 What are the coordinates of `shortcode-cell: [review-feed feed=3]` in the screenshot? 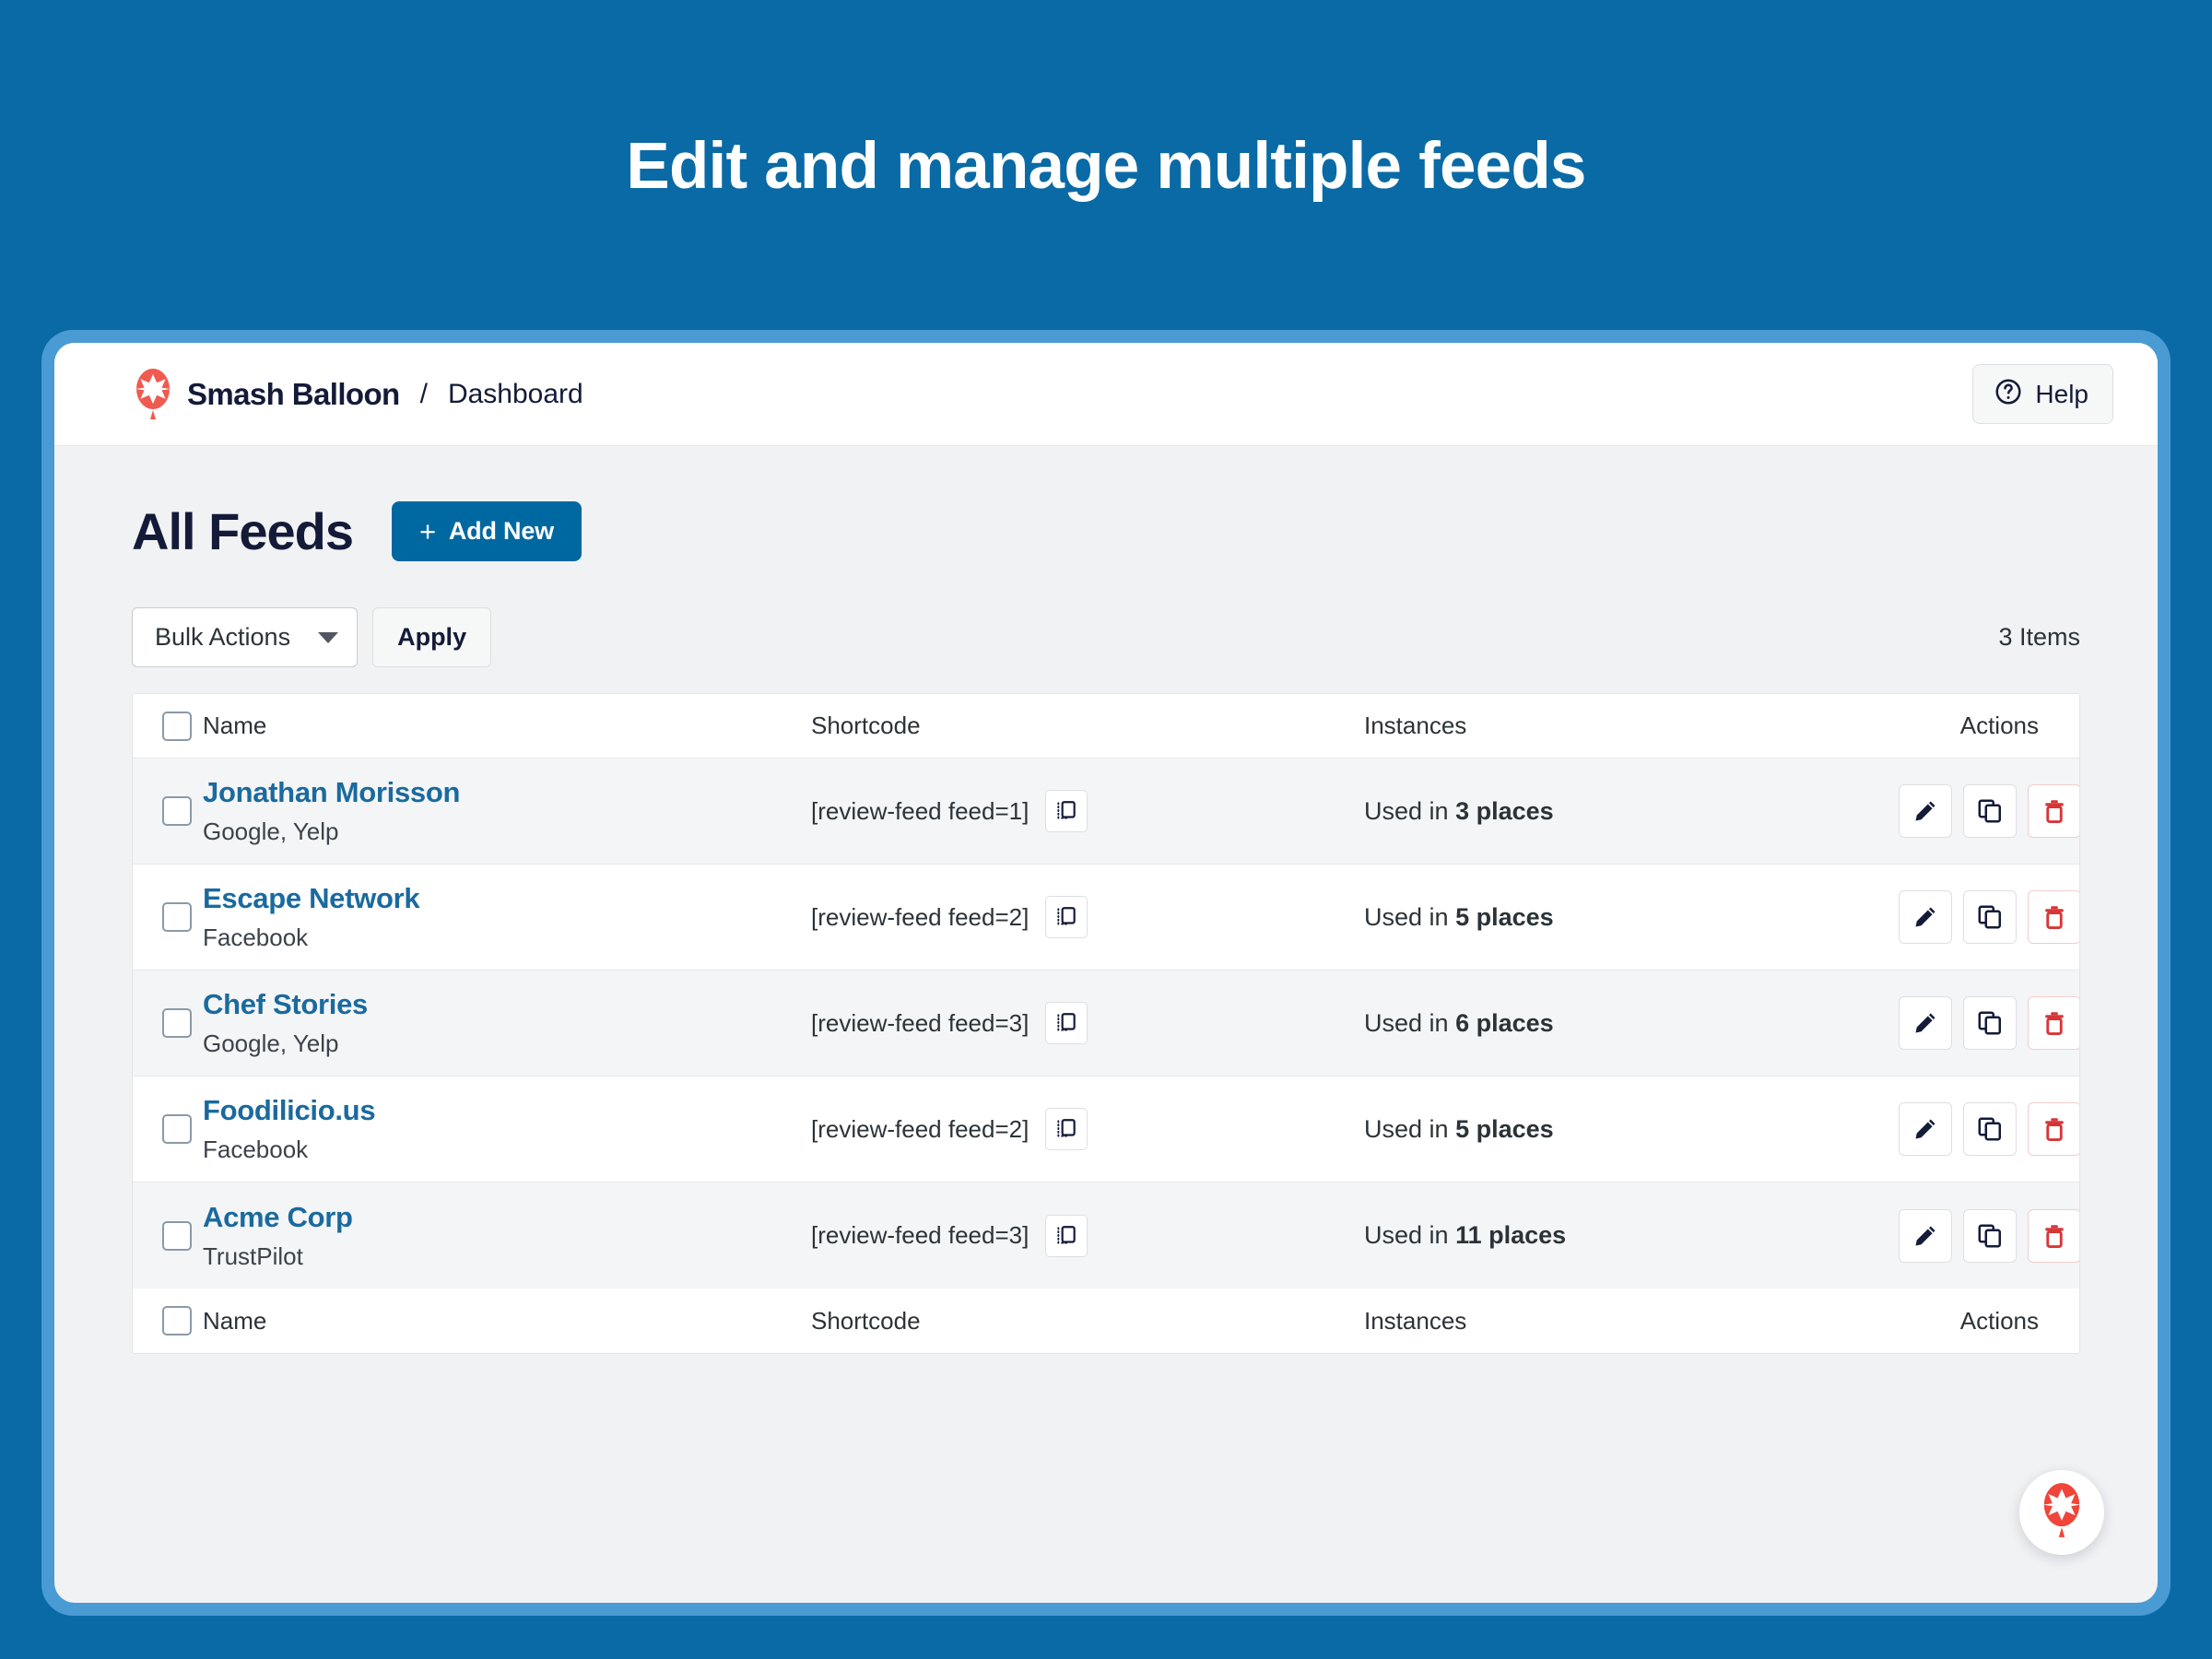 It's located at (1087, 1023).